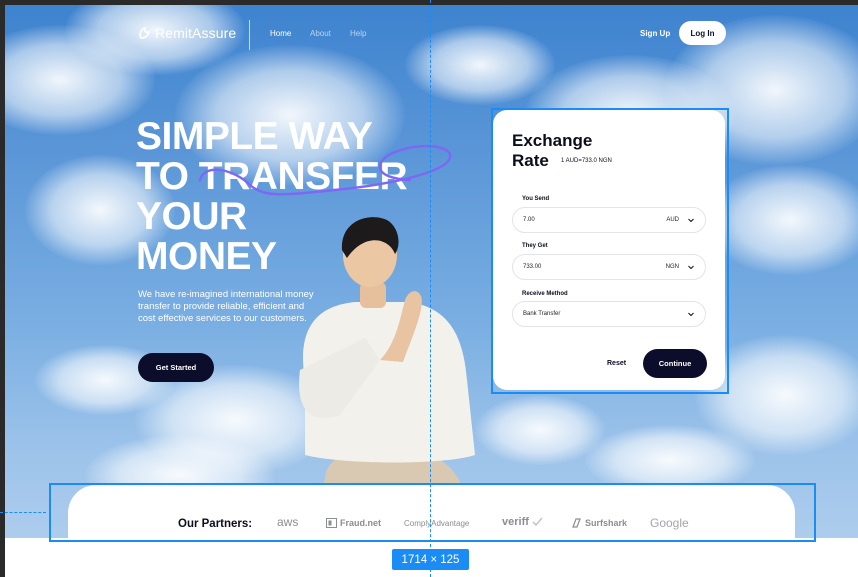 Image resolution: width=858 pixels, height=577 pixels. I want to click on nav-link-home: Home, so click(280, 33).